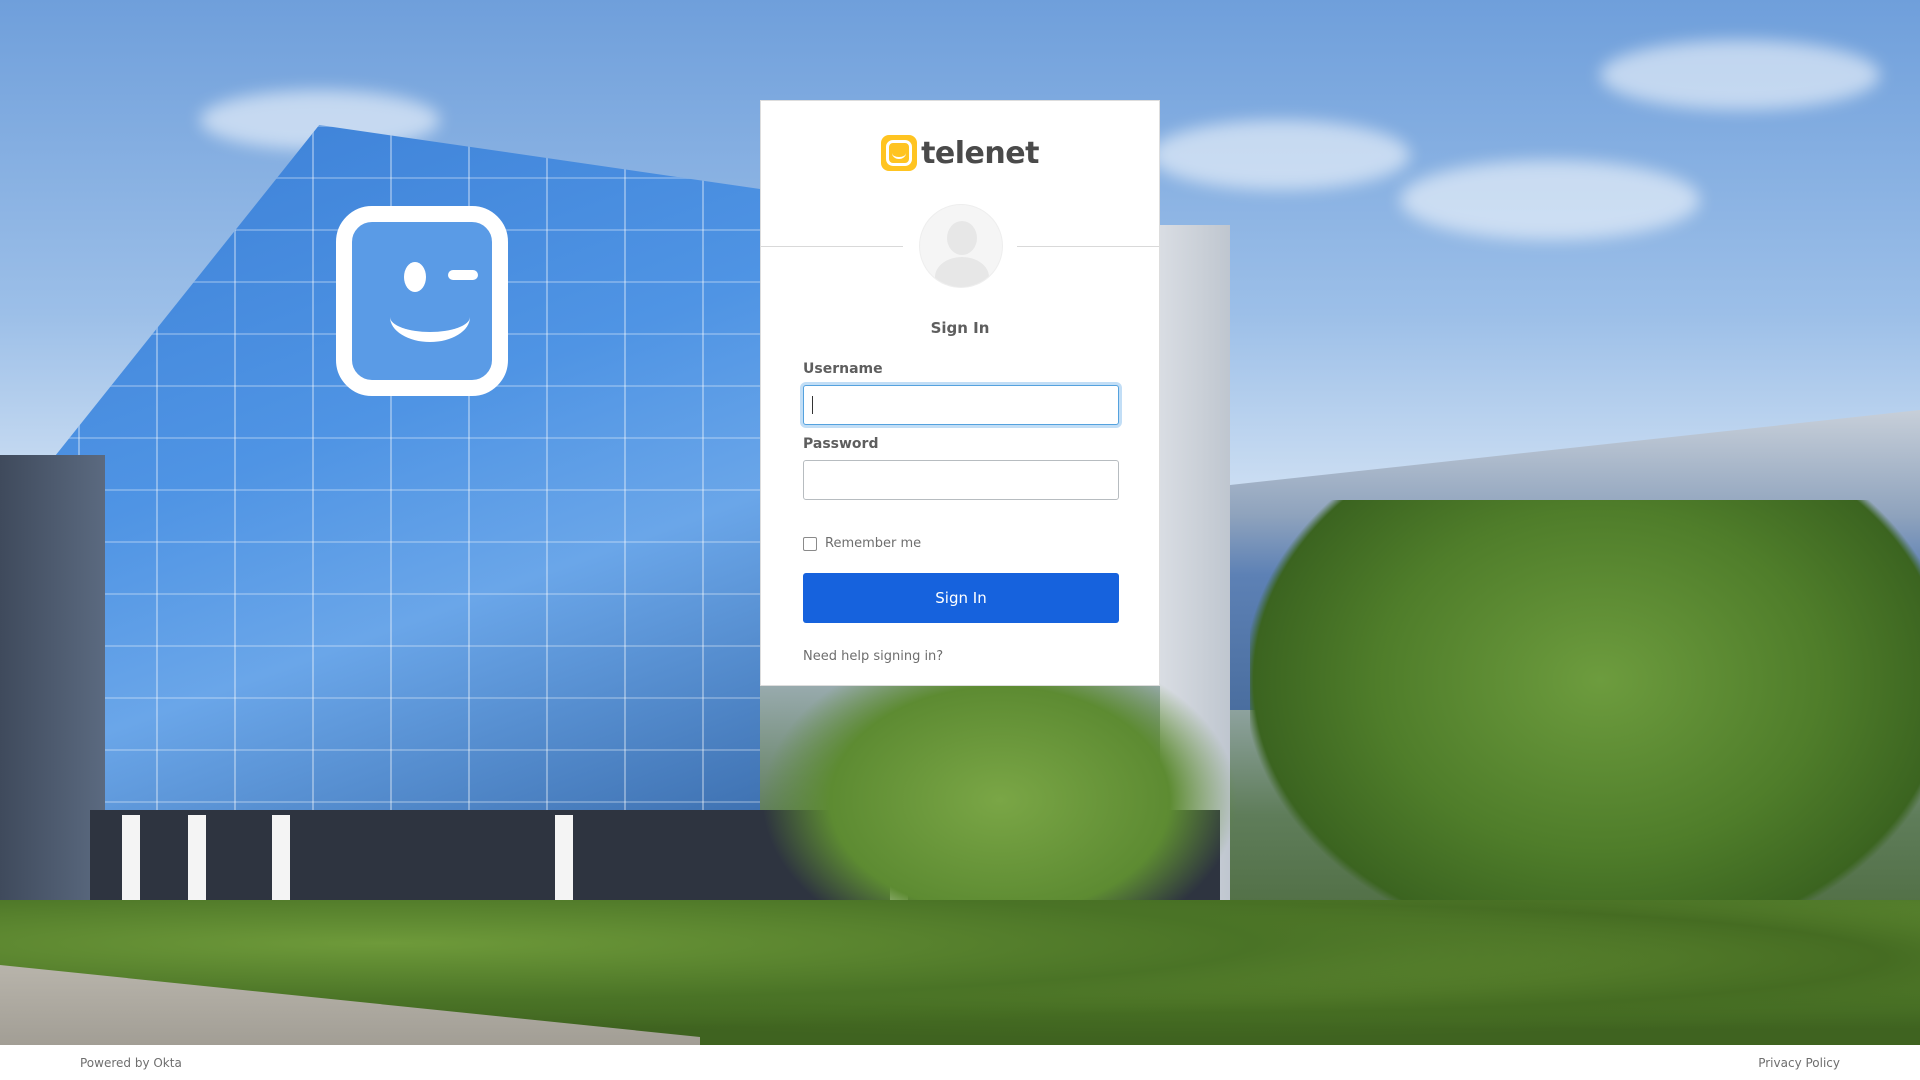  I want to click on help-link: Need help signing in?, so click(873, 656).